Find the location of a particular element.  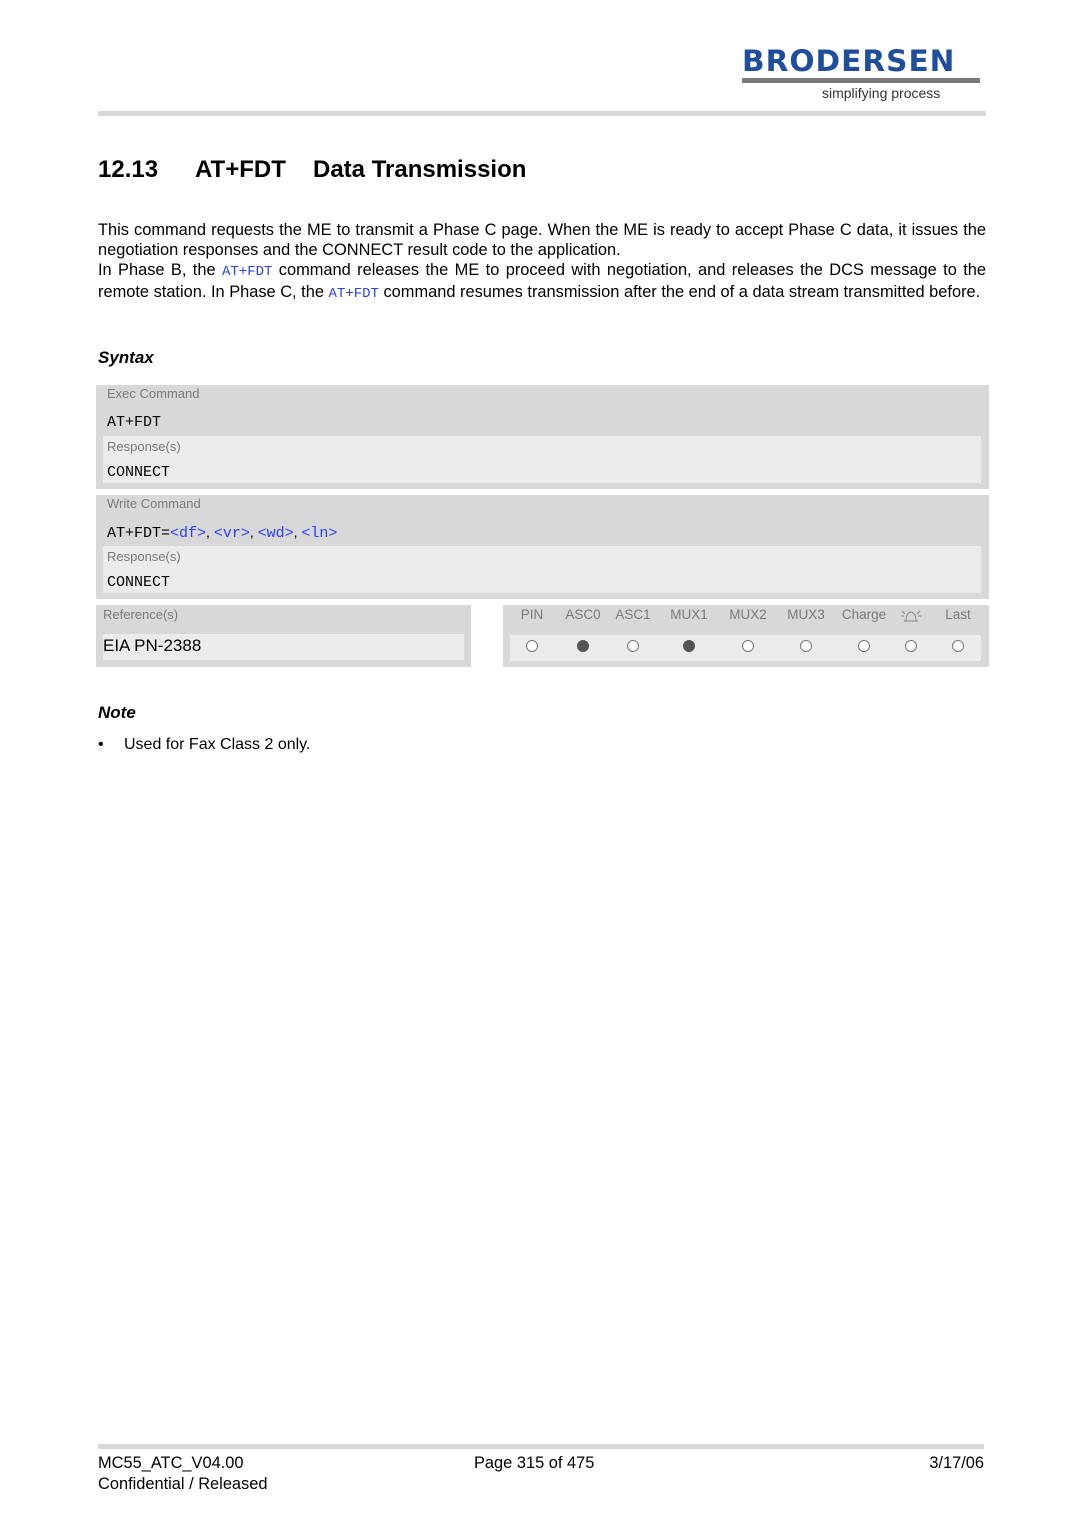

syntax-heading: Syntax is located at coordinates (126, 357).